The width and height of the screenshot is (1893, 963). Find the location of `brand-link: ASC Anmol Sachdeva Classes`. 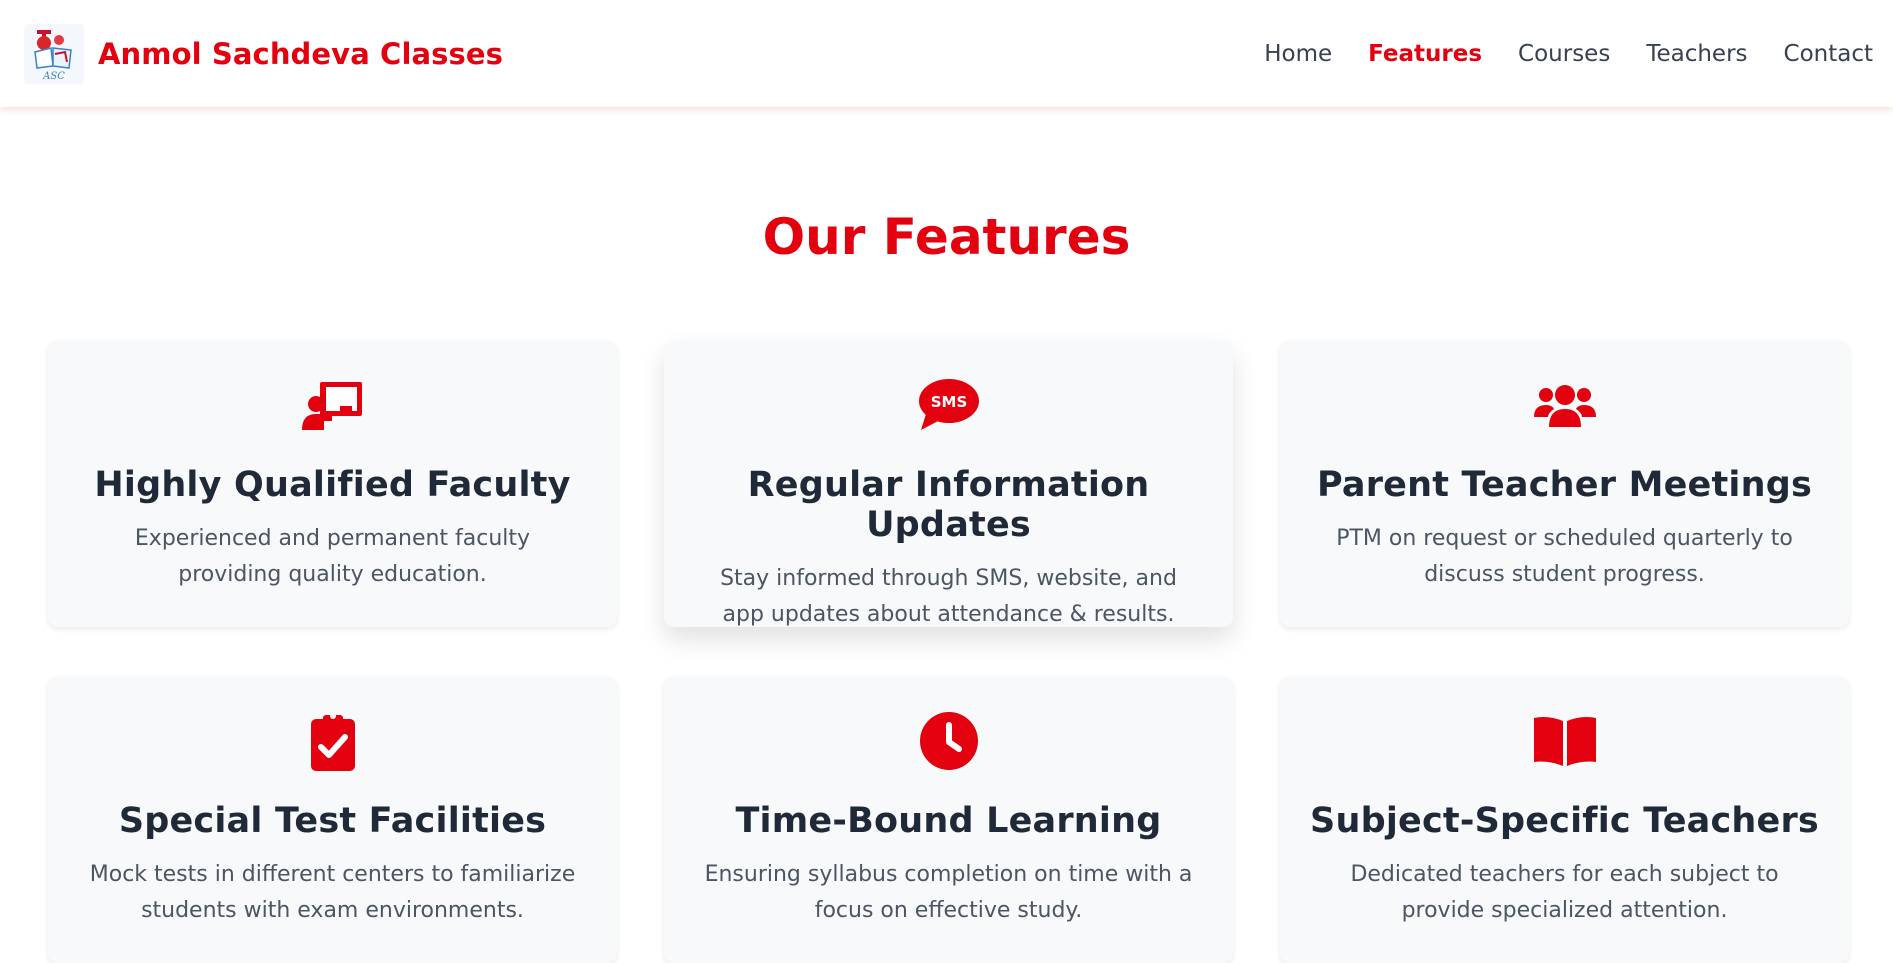

brand-link: ASC Anmol Sachdeva Classes is located at coordinates (263, 53).